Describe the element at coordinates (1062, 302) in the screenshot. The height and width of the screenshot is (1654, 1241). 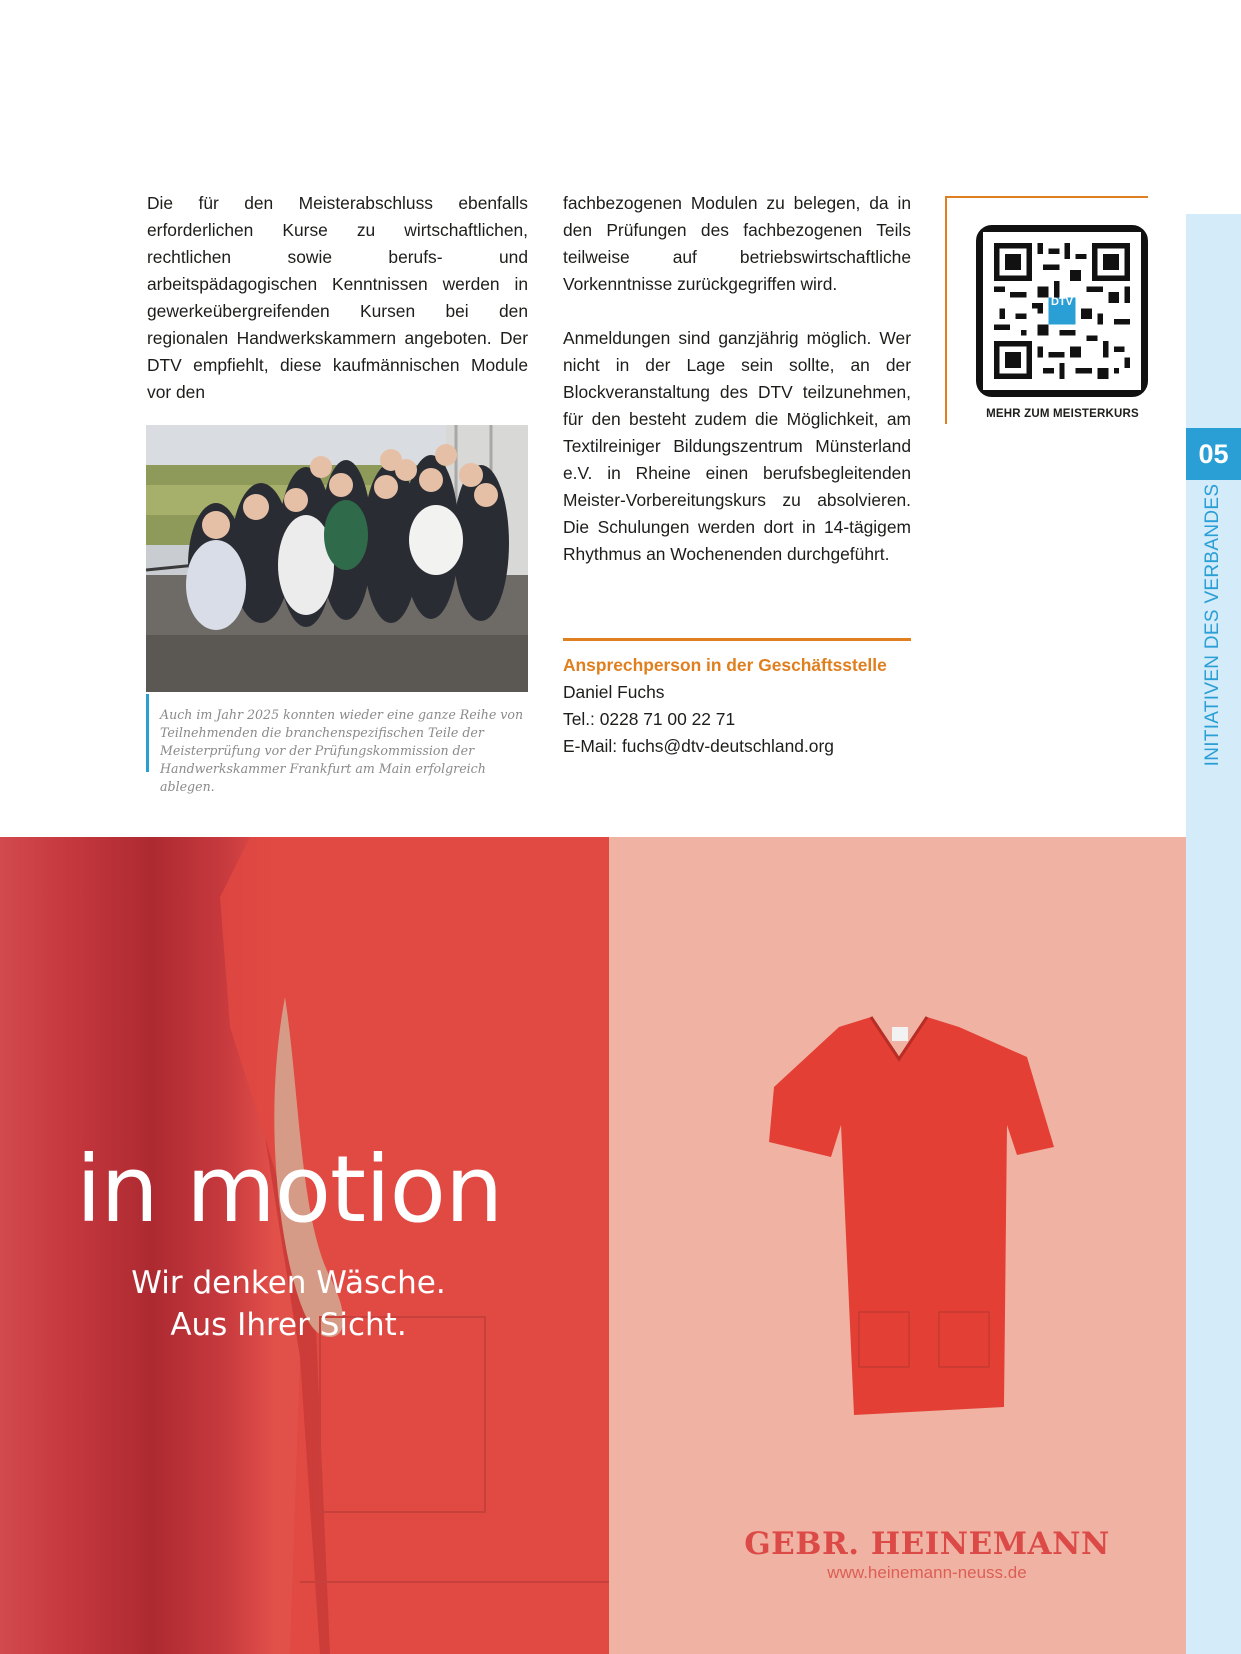
I see `dtv-logo-text: DTV` at that location.